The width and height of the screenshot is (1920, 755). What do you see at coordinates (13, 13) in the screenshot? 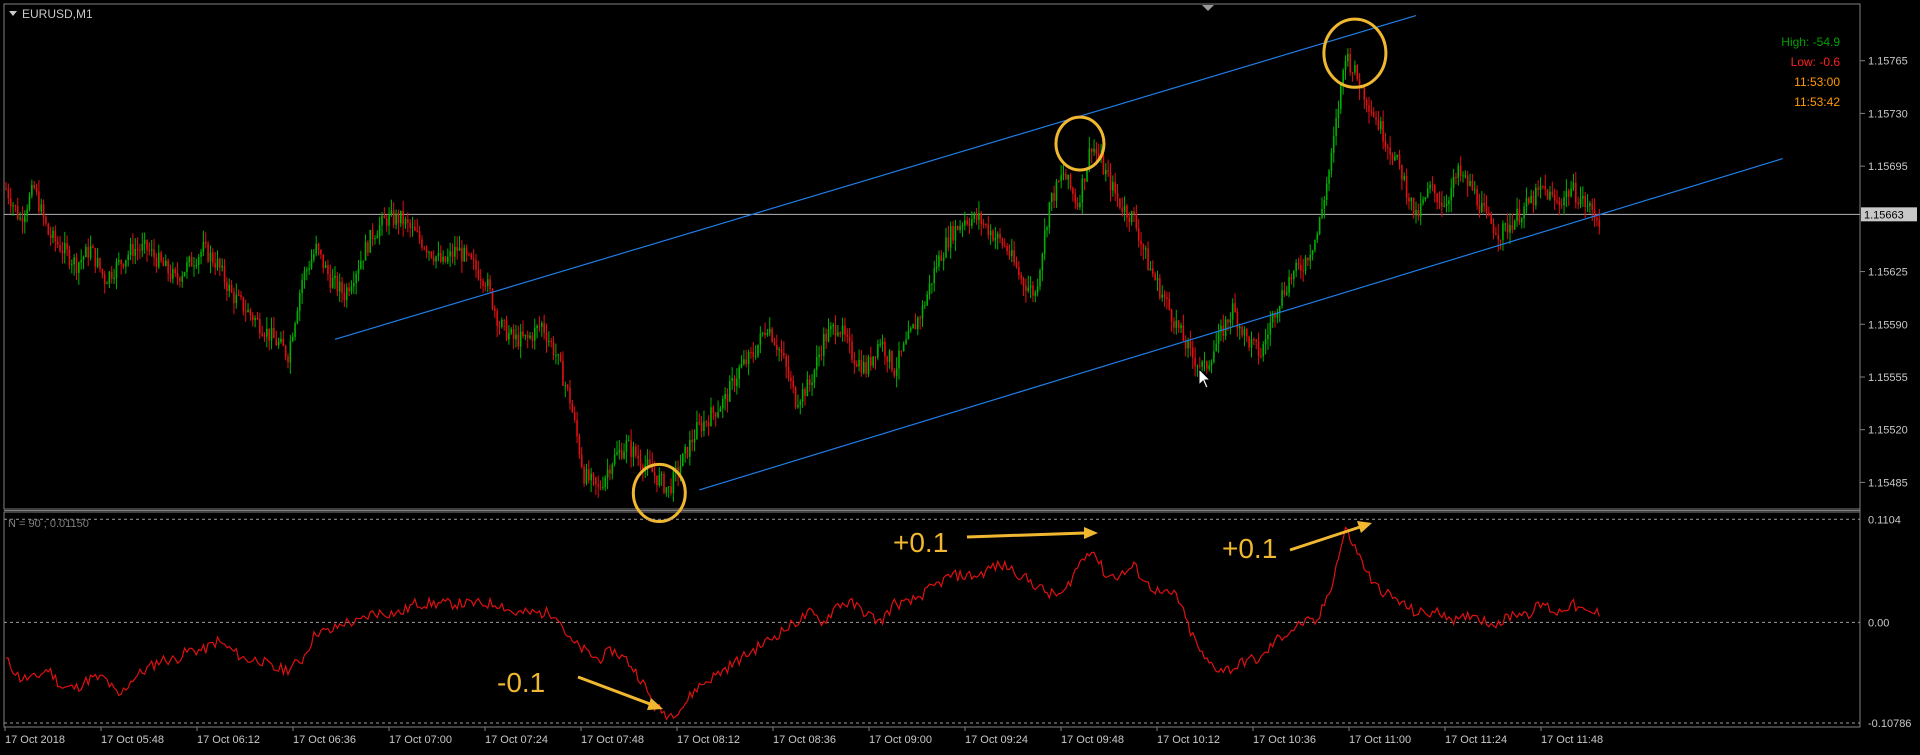
I see `symbol-dropdown-icon` at bounding box center [13, 13].